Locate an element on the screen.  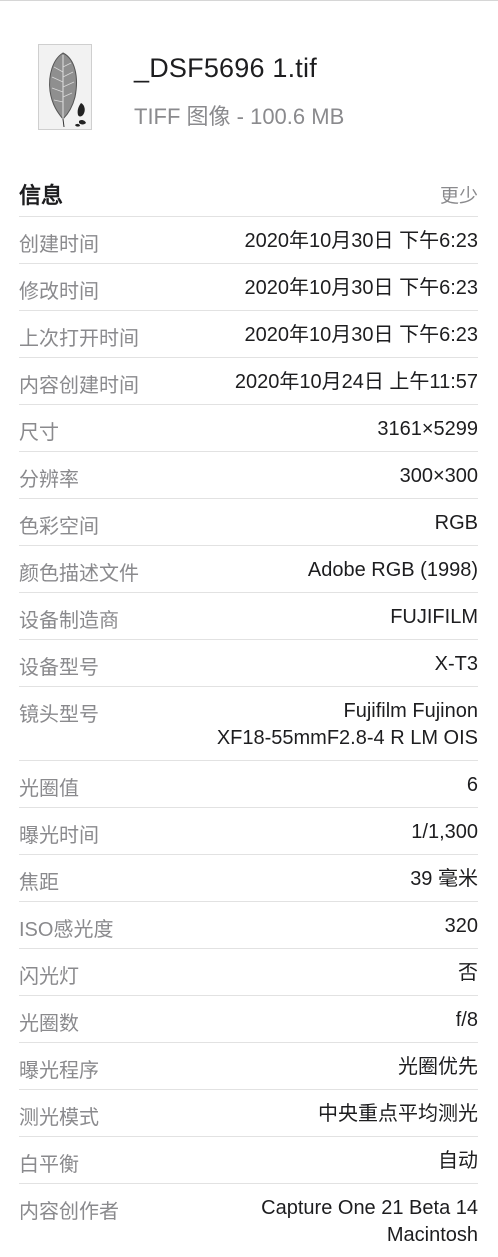
row-label: 光圈数 is located at coordinates (49, 1024).